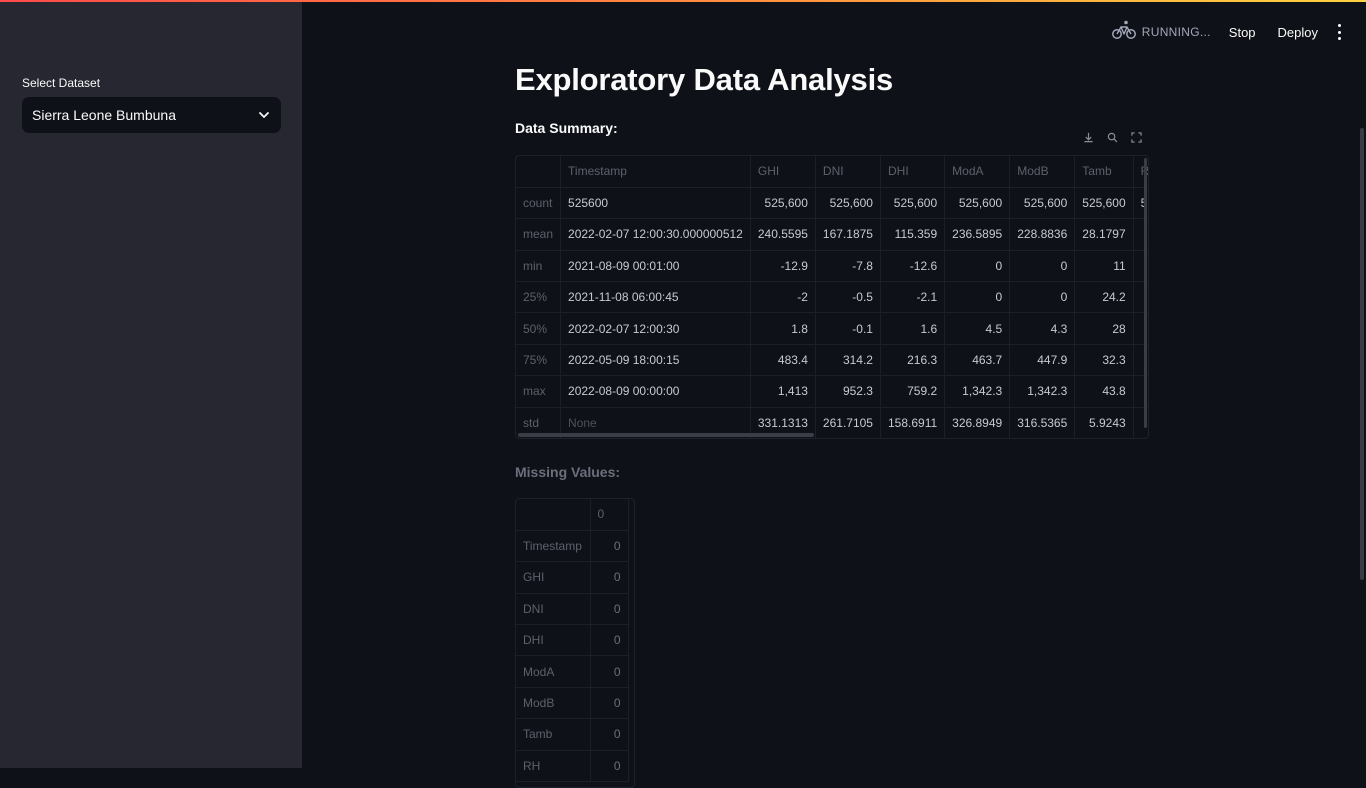 The image size is (1366, 788). Describe the element at coordinates (1226, 32) in the screenshot. I see `header-toolbar: RUNNING... Stop Deploy` at that location.